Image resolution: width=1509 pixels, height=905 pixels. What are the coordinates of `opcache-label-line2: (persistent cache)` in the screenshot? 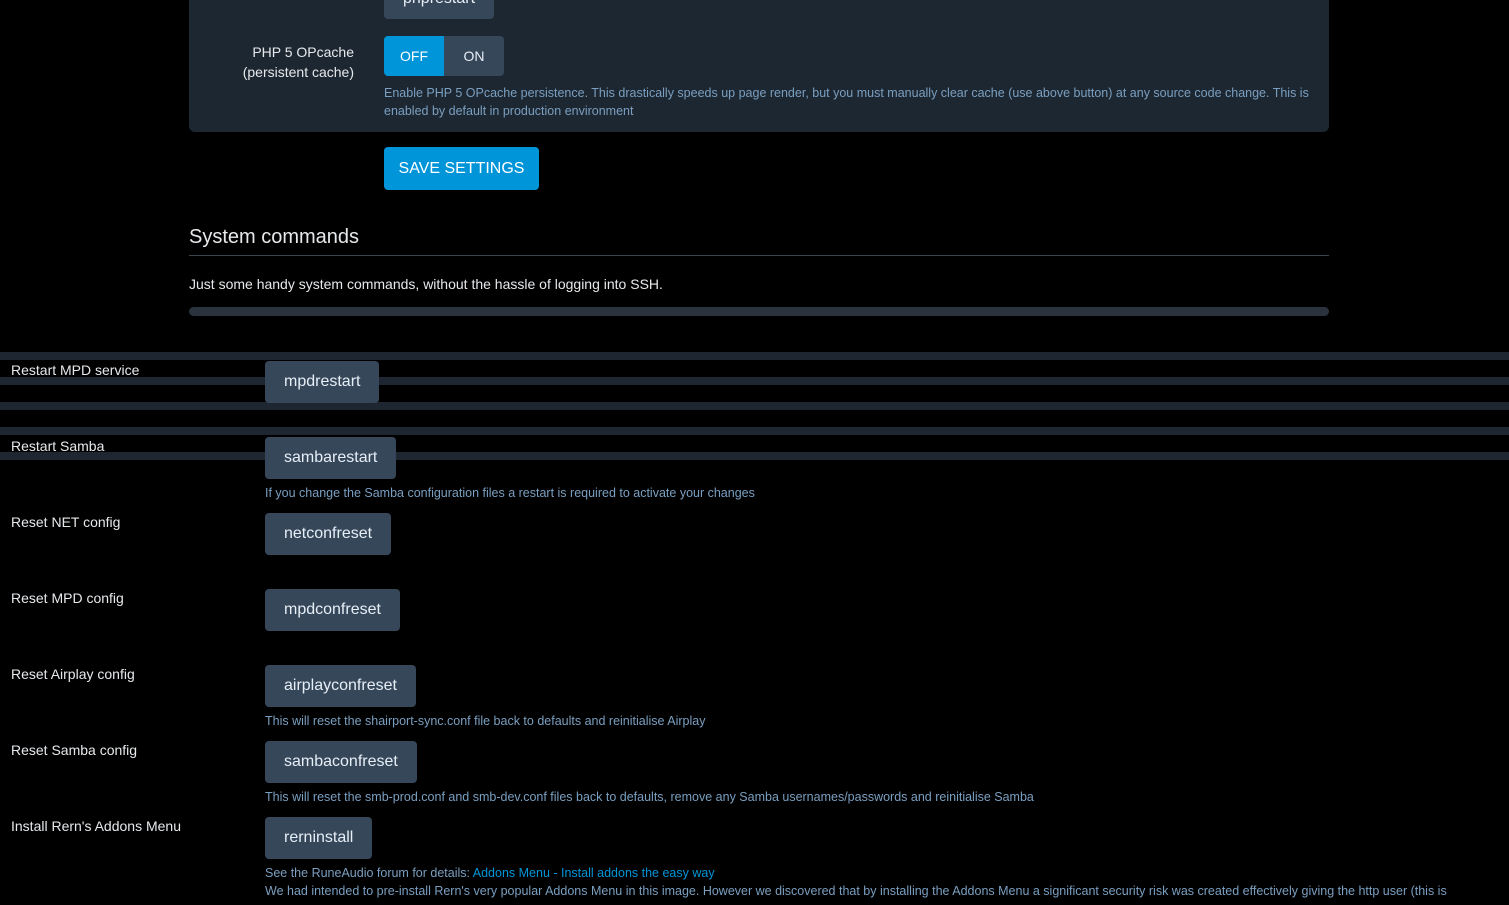 It's located at (298, 72).